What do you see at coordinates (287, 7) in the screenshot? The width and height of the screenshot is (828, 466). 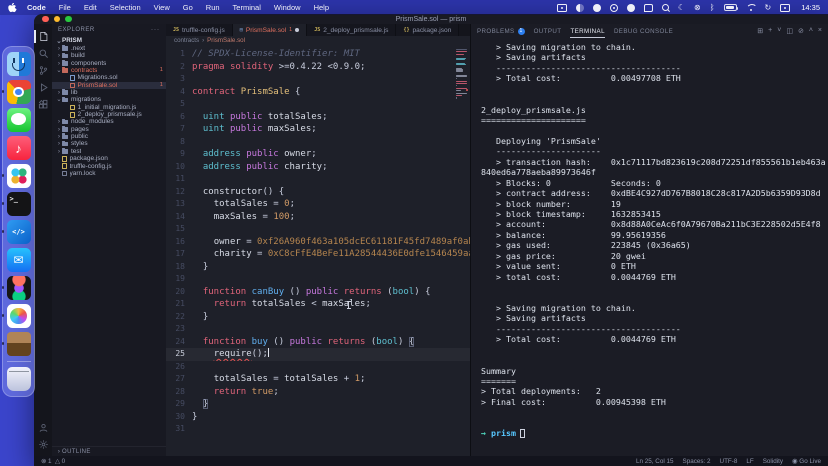 I see `menu-window: Window` at bounding box center [287, 7].